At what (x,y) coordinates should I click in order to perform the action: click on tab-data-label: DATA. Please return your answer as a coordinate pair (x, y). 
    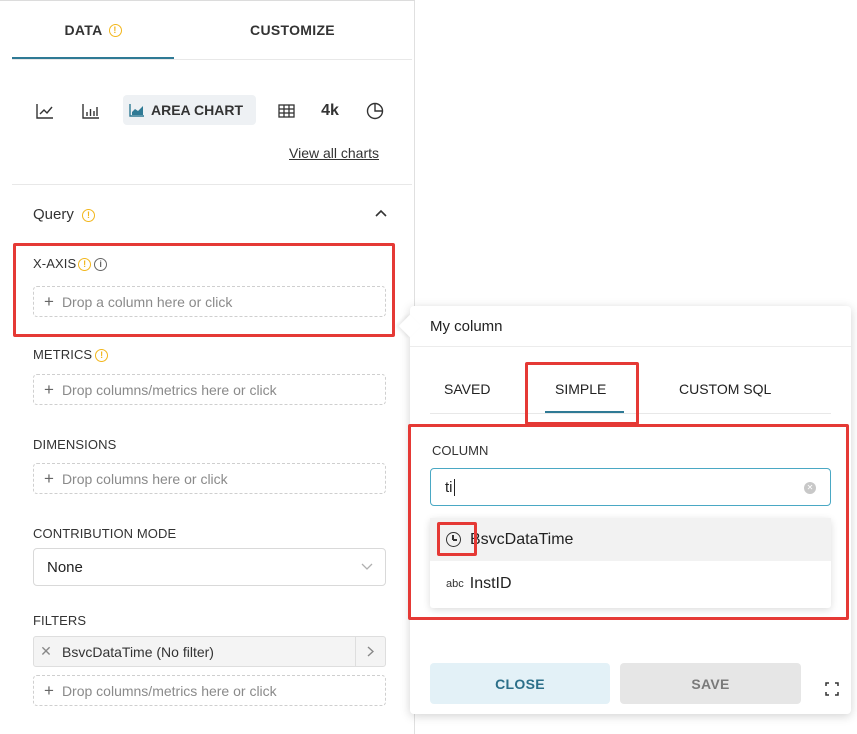
    Looking at the image, I should click on (83, 30).